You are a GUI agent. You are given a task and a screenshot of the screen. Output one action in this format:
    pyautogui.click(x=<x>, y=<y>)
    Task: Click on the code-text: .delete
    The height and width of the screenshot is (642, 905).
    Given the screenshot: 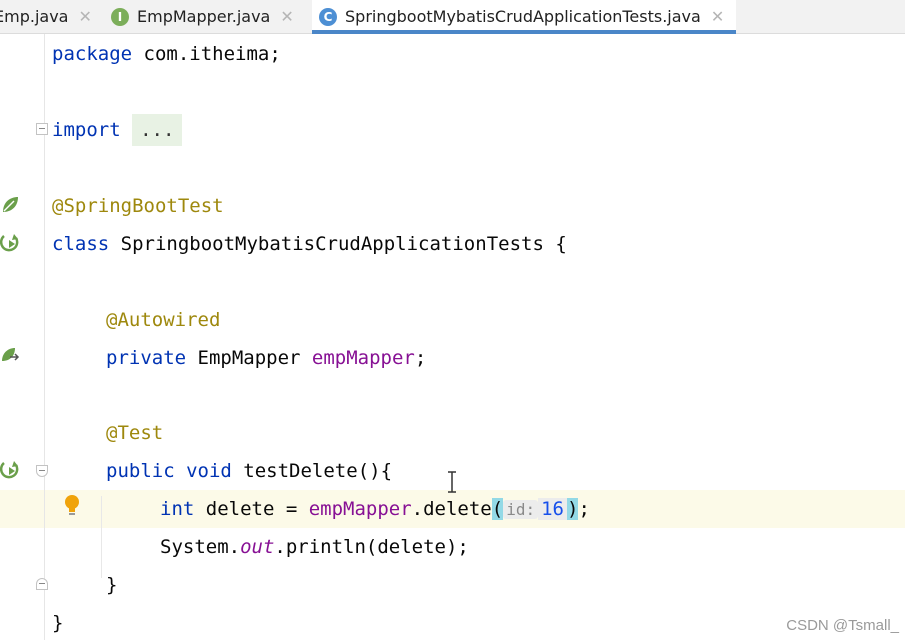 What is the action you would take?
    pyautogui.click(x=451, y=509)
    